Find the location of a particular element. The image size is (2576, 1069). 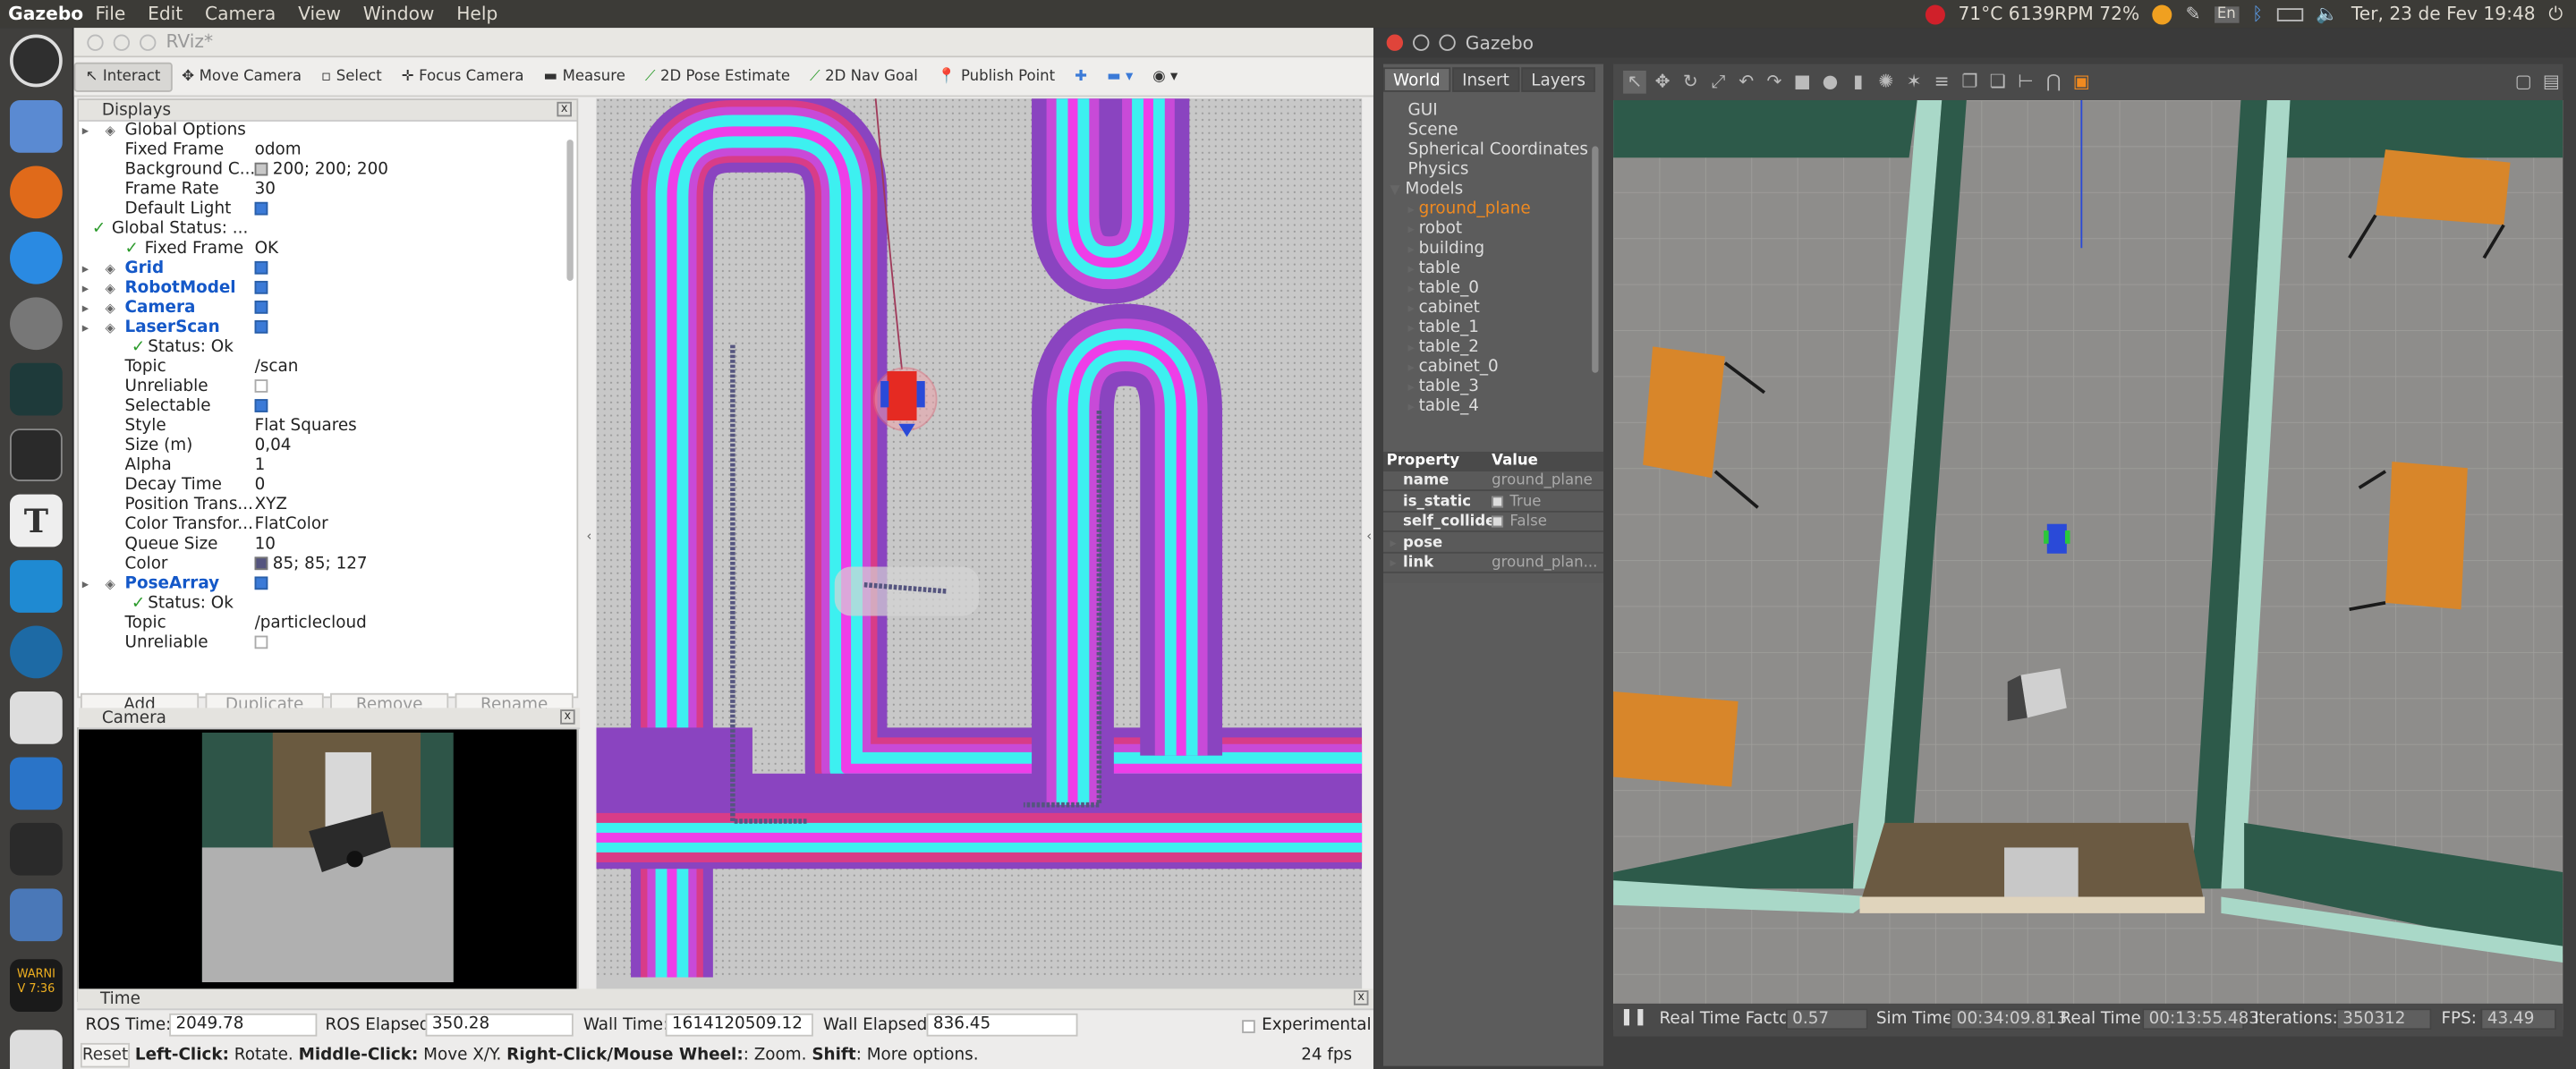

display-row-value: /particlecloud is located at coordinates (311, 624).